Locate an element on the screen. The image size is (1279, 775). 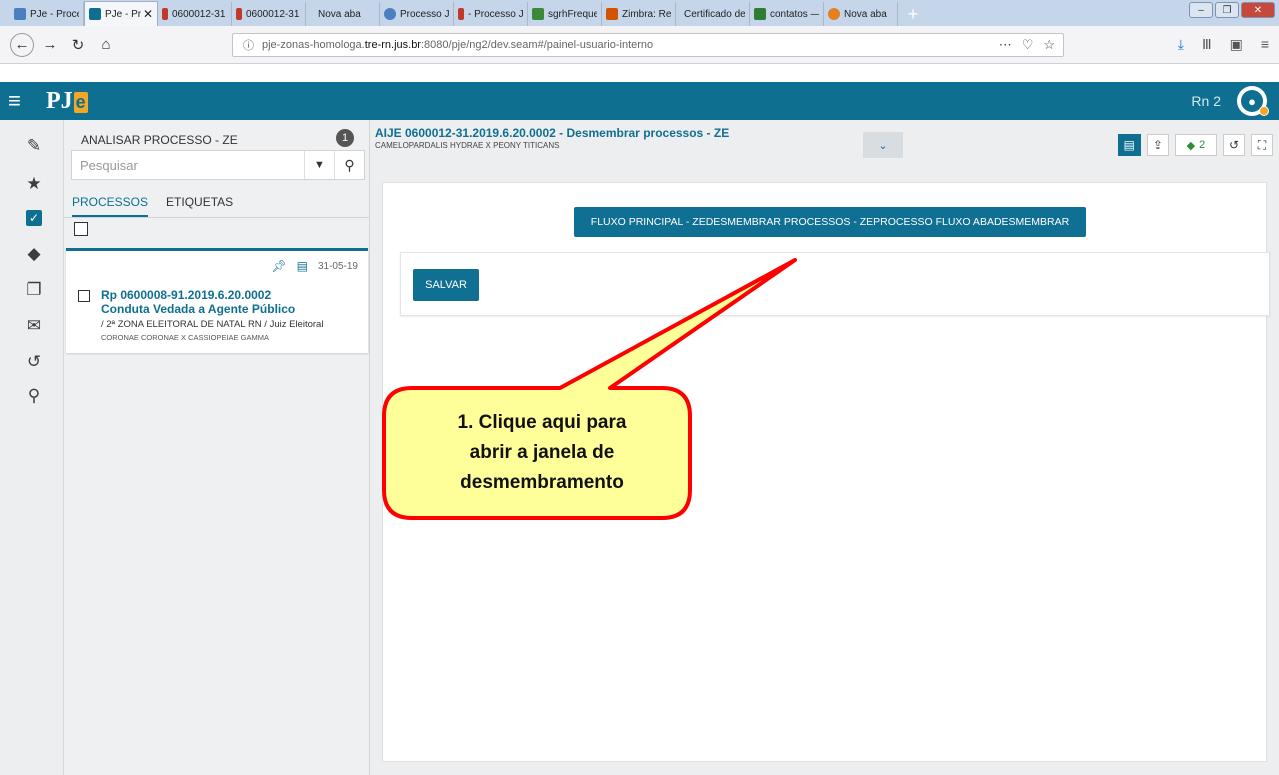
card-topline: 📌︎ ▤ 31-05-19 is located at coordinates (314, 266).